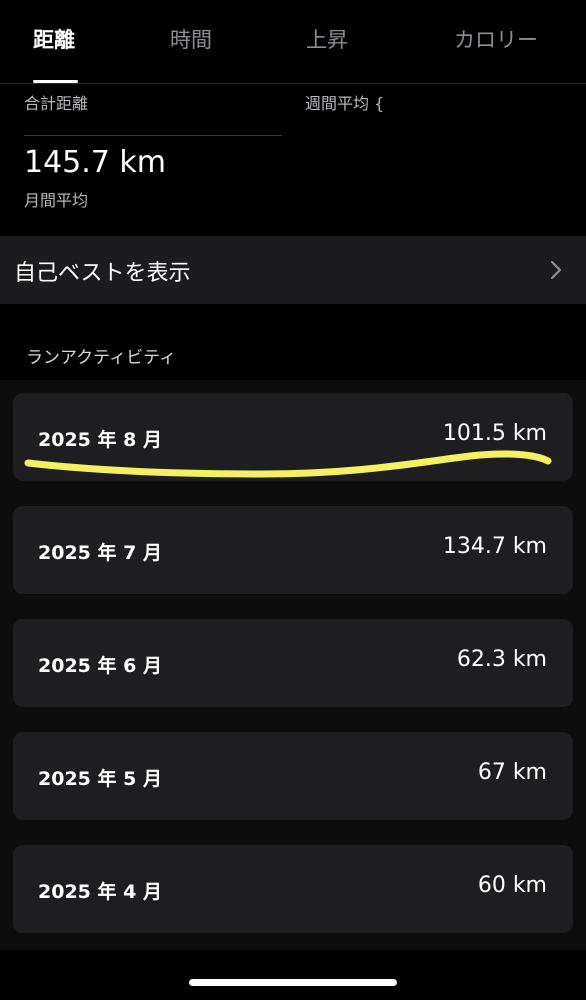 Image resolution: width=586 pixels, height=1000 pixels. I want to click on total-distance-label: 合計距離, so click(56, 103).